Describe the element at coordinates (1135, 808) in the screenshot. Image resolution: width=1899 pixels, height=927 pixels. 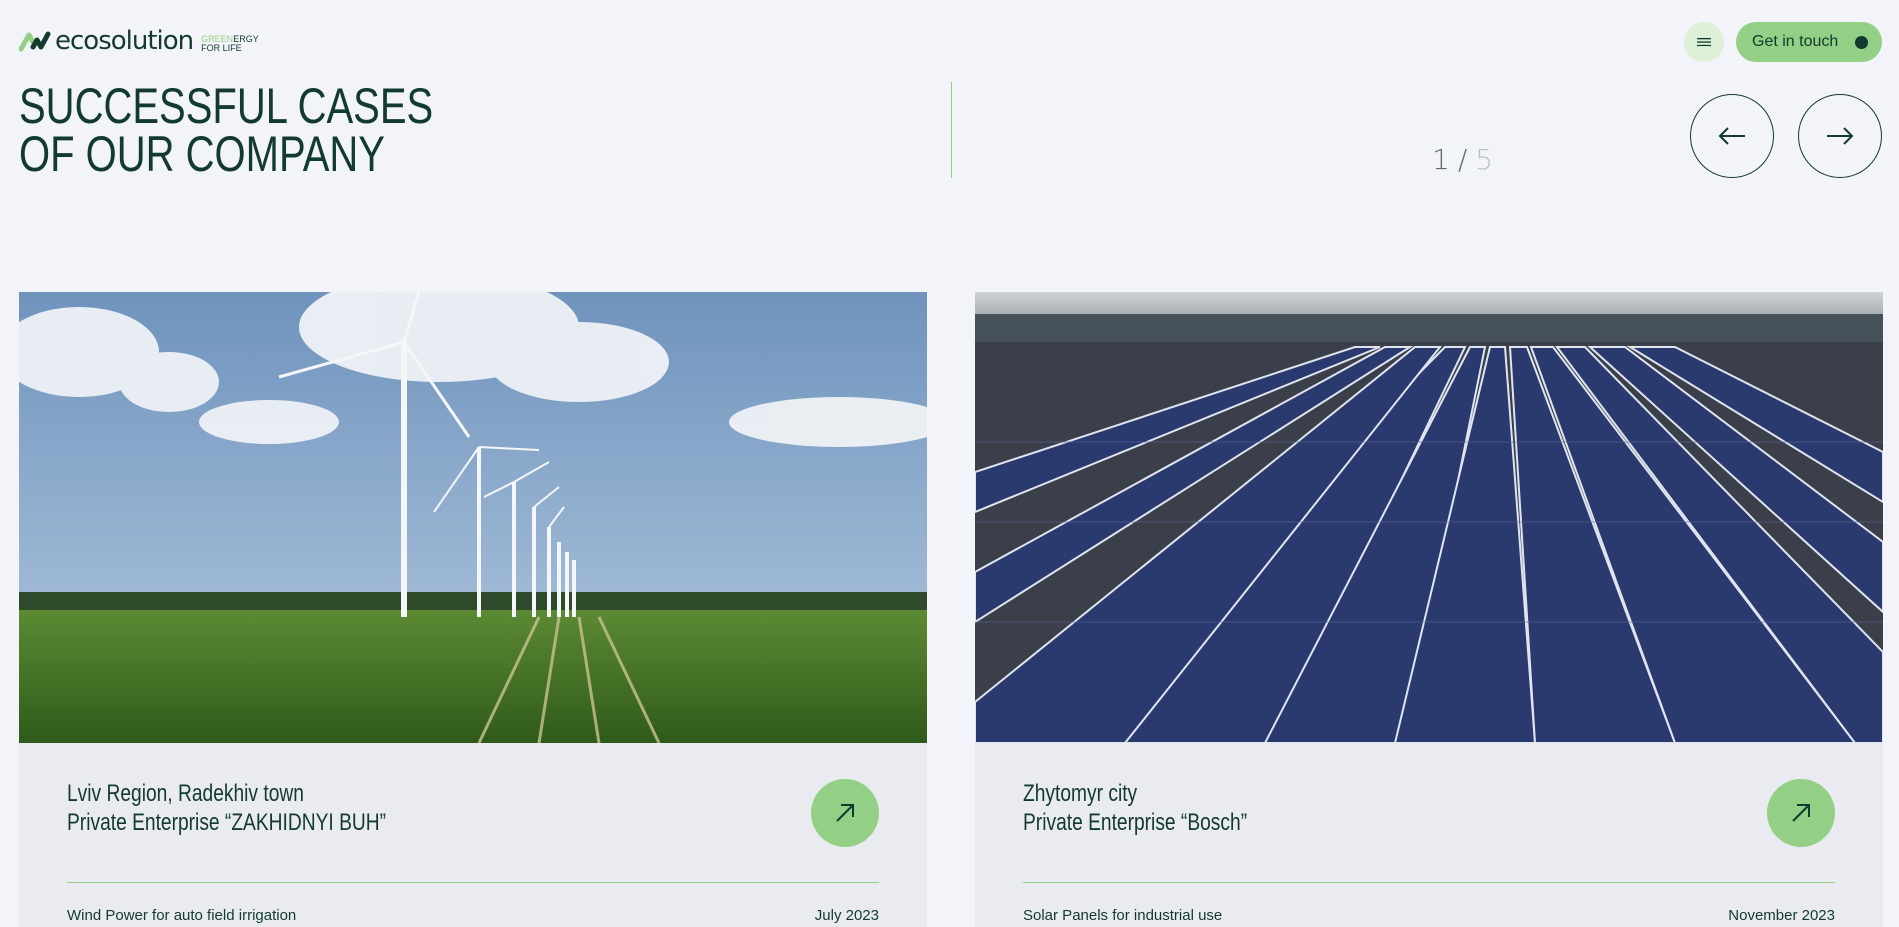
I see `case-title: Zhytomyr city Private Enterprise “Bosch”` at that location.